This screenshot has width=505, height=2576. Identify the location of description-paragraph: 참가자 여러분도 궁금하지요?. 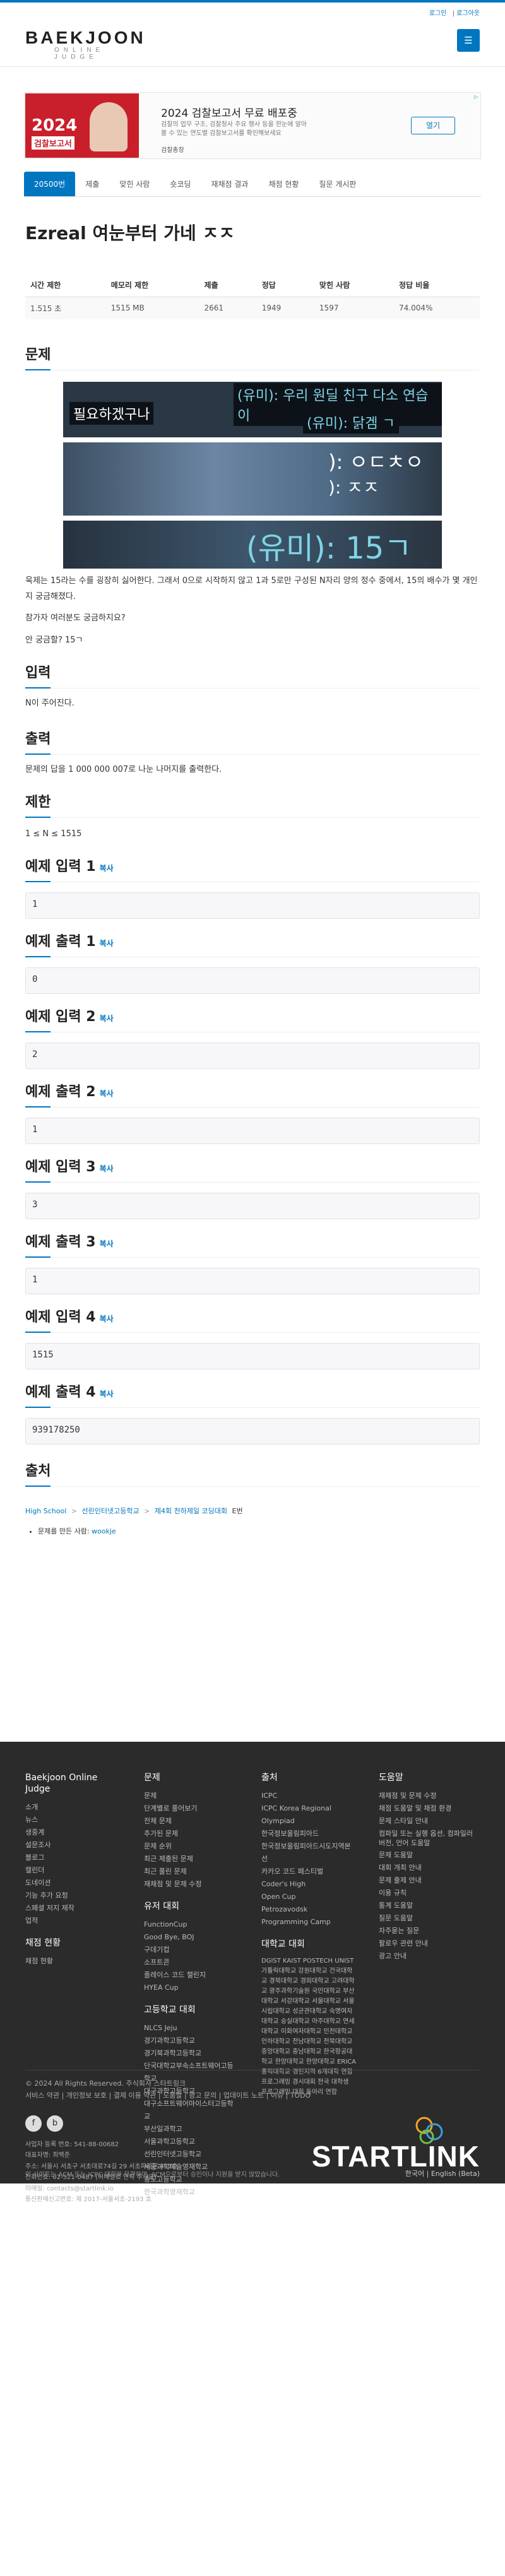
(75, 618).